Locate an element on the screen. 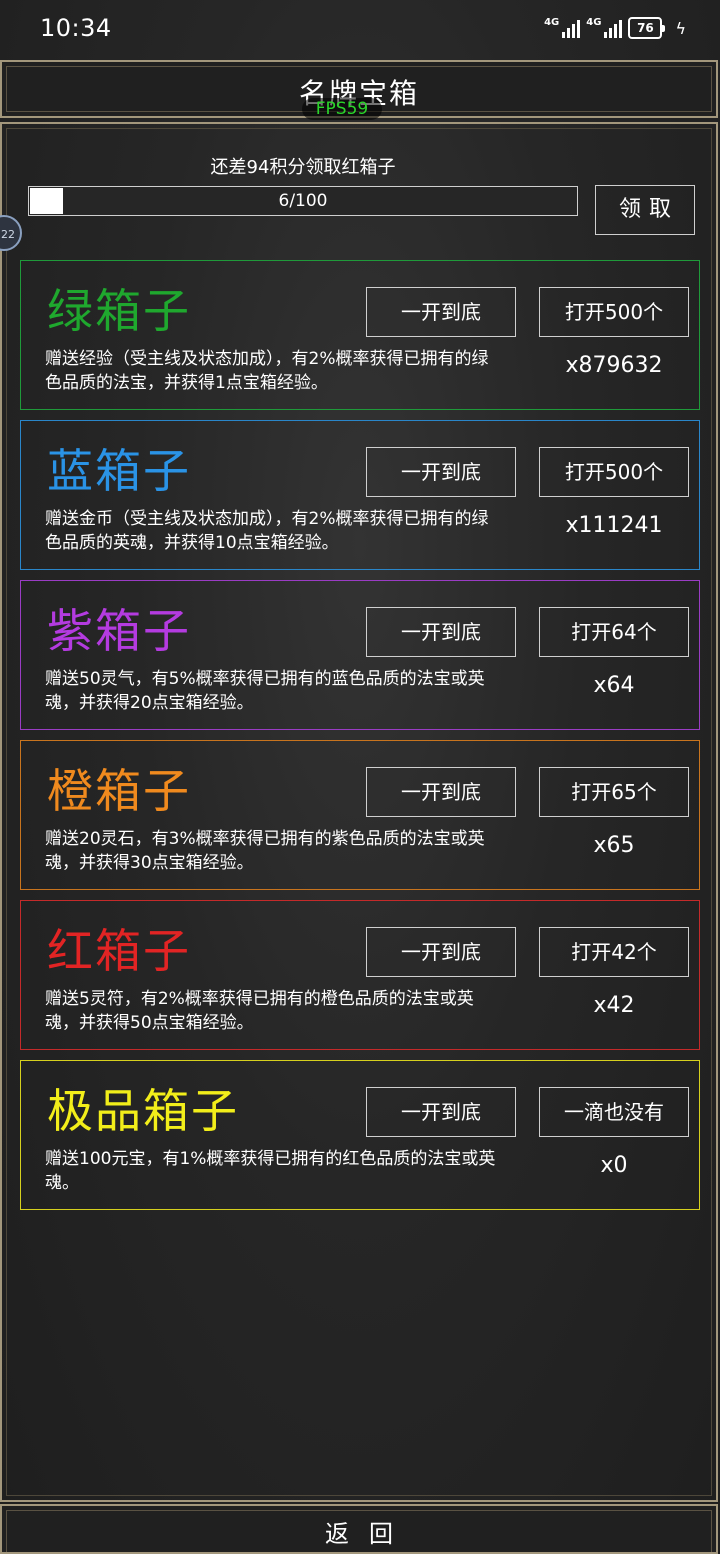  status-icons: 4G 4G 76 ϟ is located at coordinates (615, 28).